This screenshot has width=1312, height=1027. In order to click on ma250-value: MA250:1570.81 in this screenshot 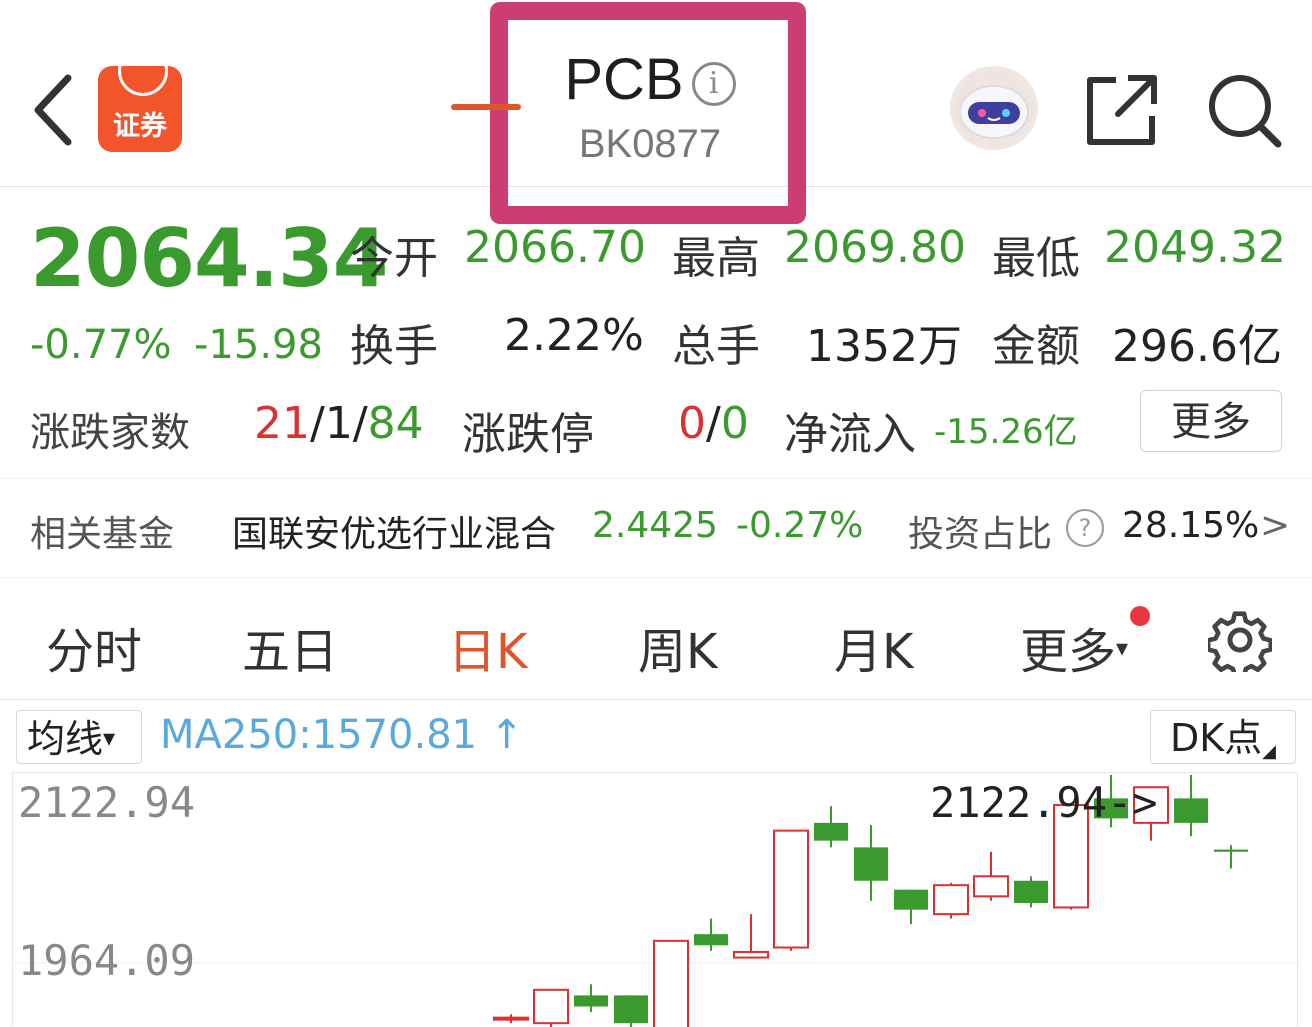, I will do `click(319, 735)`.